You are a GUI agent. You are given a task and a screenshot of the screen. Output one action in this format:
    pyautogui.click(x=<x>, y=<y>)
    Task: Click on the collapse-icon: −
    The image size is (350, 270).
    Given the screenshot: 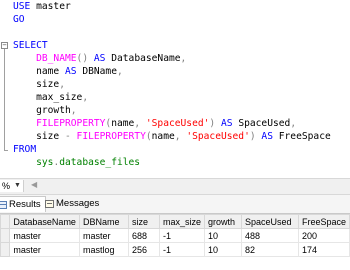 What is the action you would take?
    pyautogui.click(x=4, y=45)
    